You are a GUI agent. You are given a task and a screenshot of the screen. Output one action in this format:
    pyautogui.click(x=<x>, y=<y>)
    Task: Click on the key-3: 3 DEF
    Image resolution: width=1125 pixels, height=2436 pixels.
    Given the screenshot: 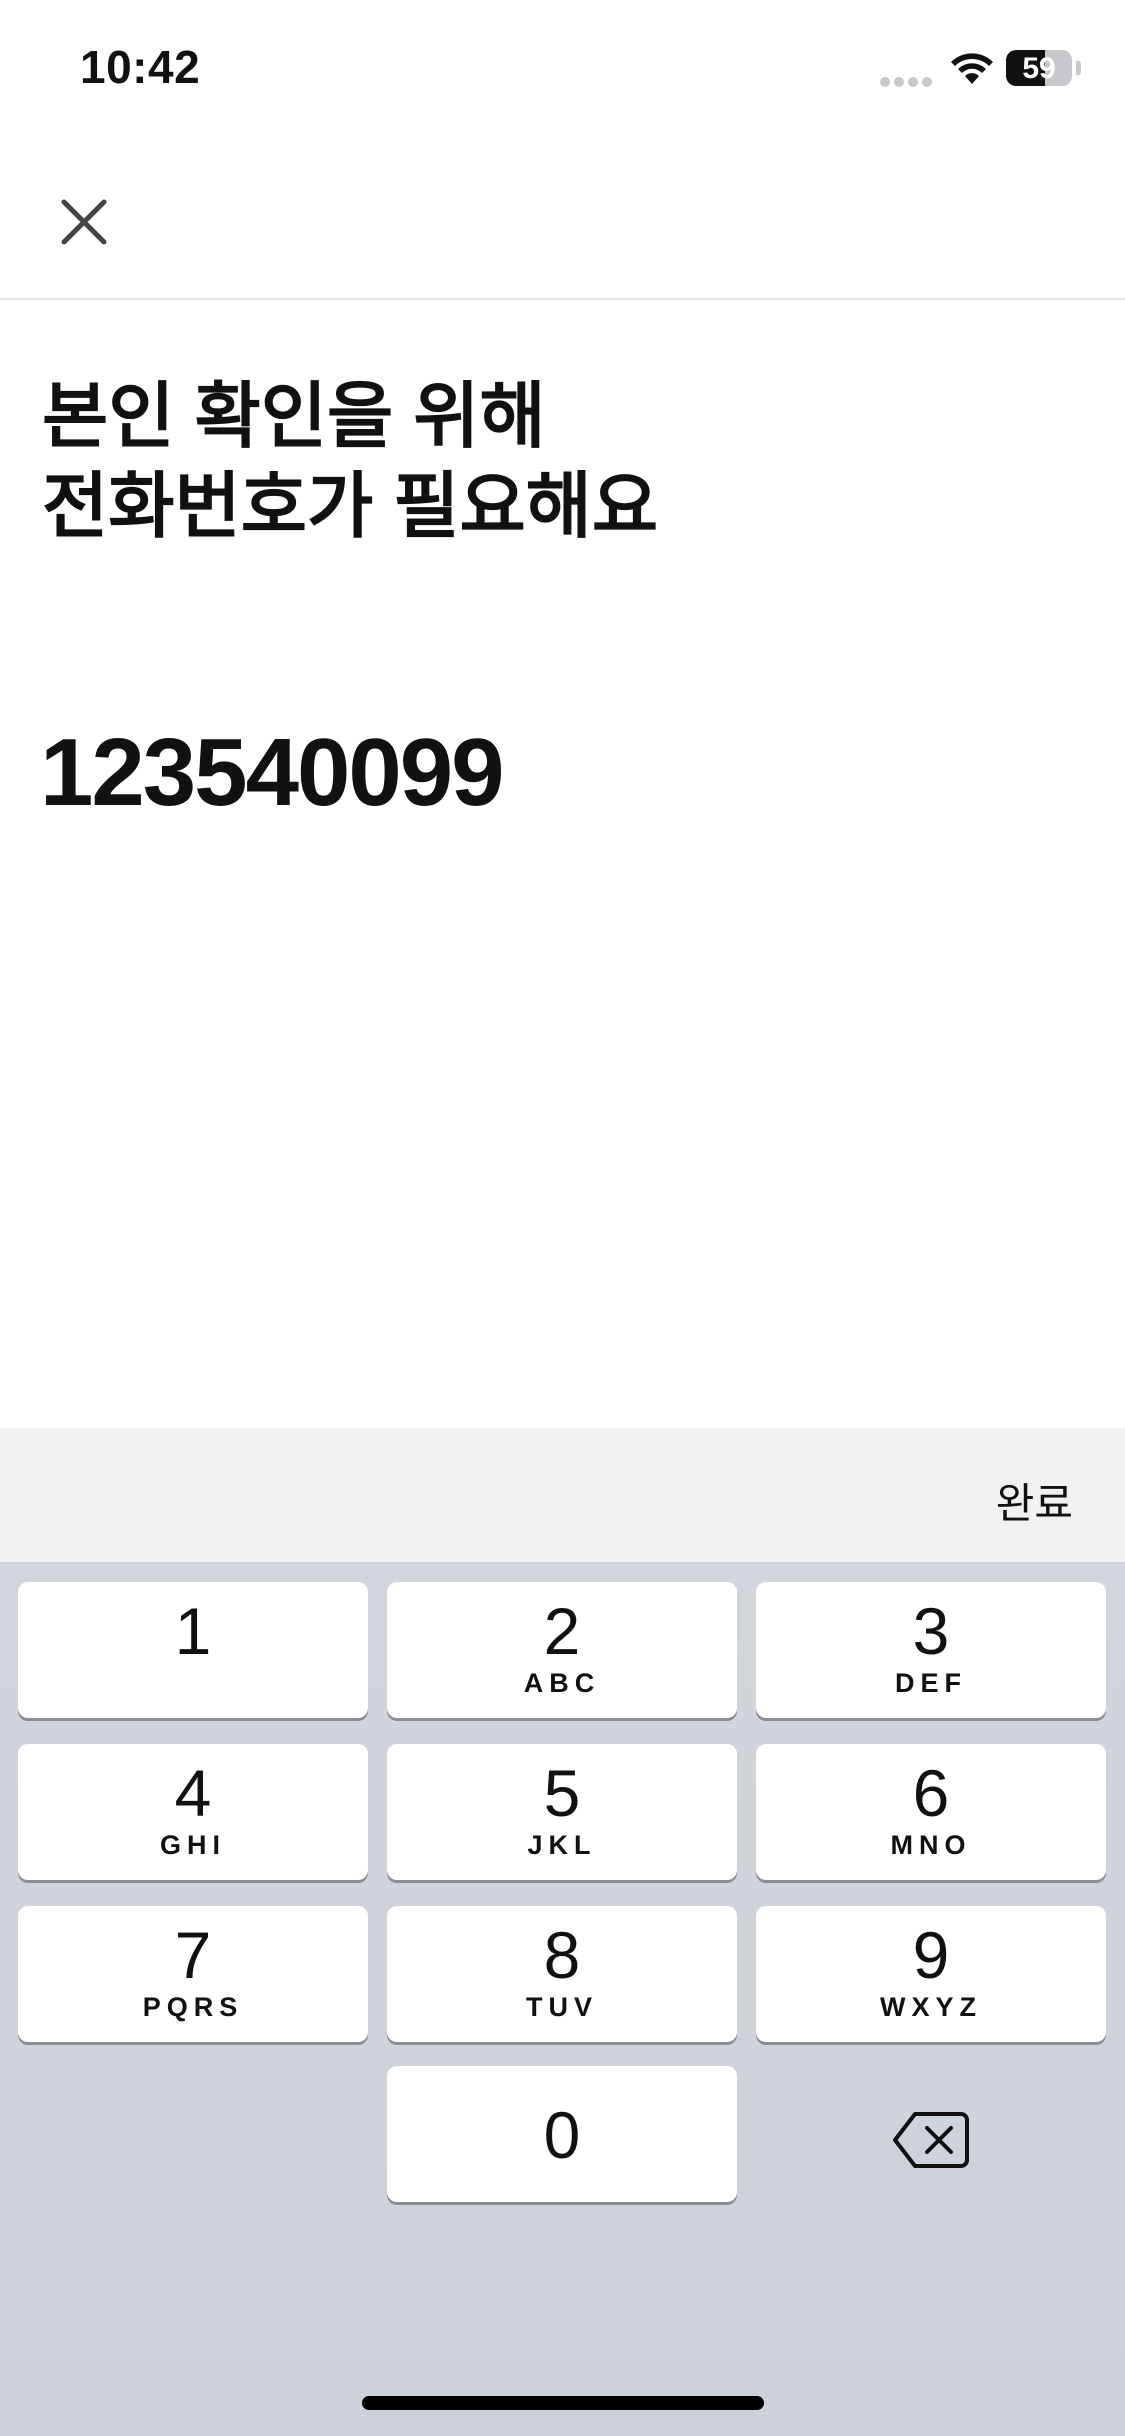 What is the action you would take?
    pyautogui.click(x=931, y=1650)
    